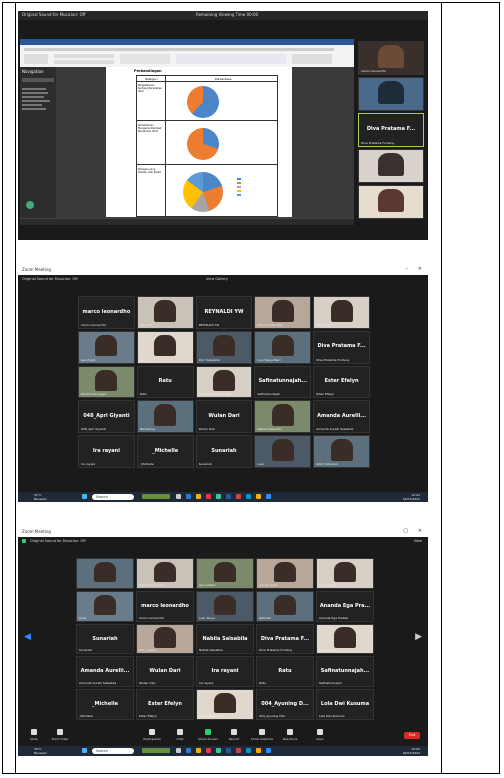  I want to click on participants-button: Participants, so click(152, 735).